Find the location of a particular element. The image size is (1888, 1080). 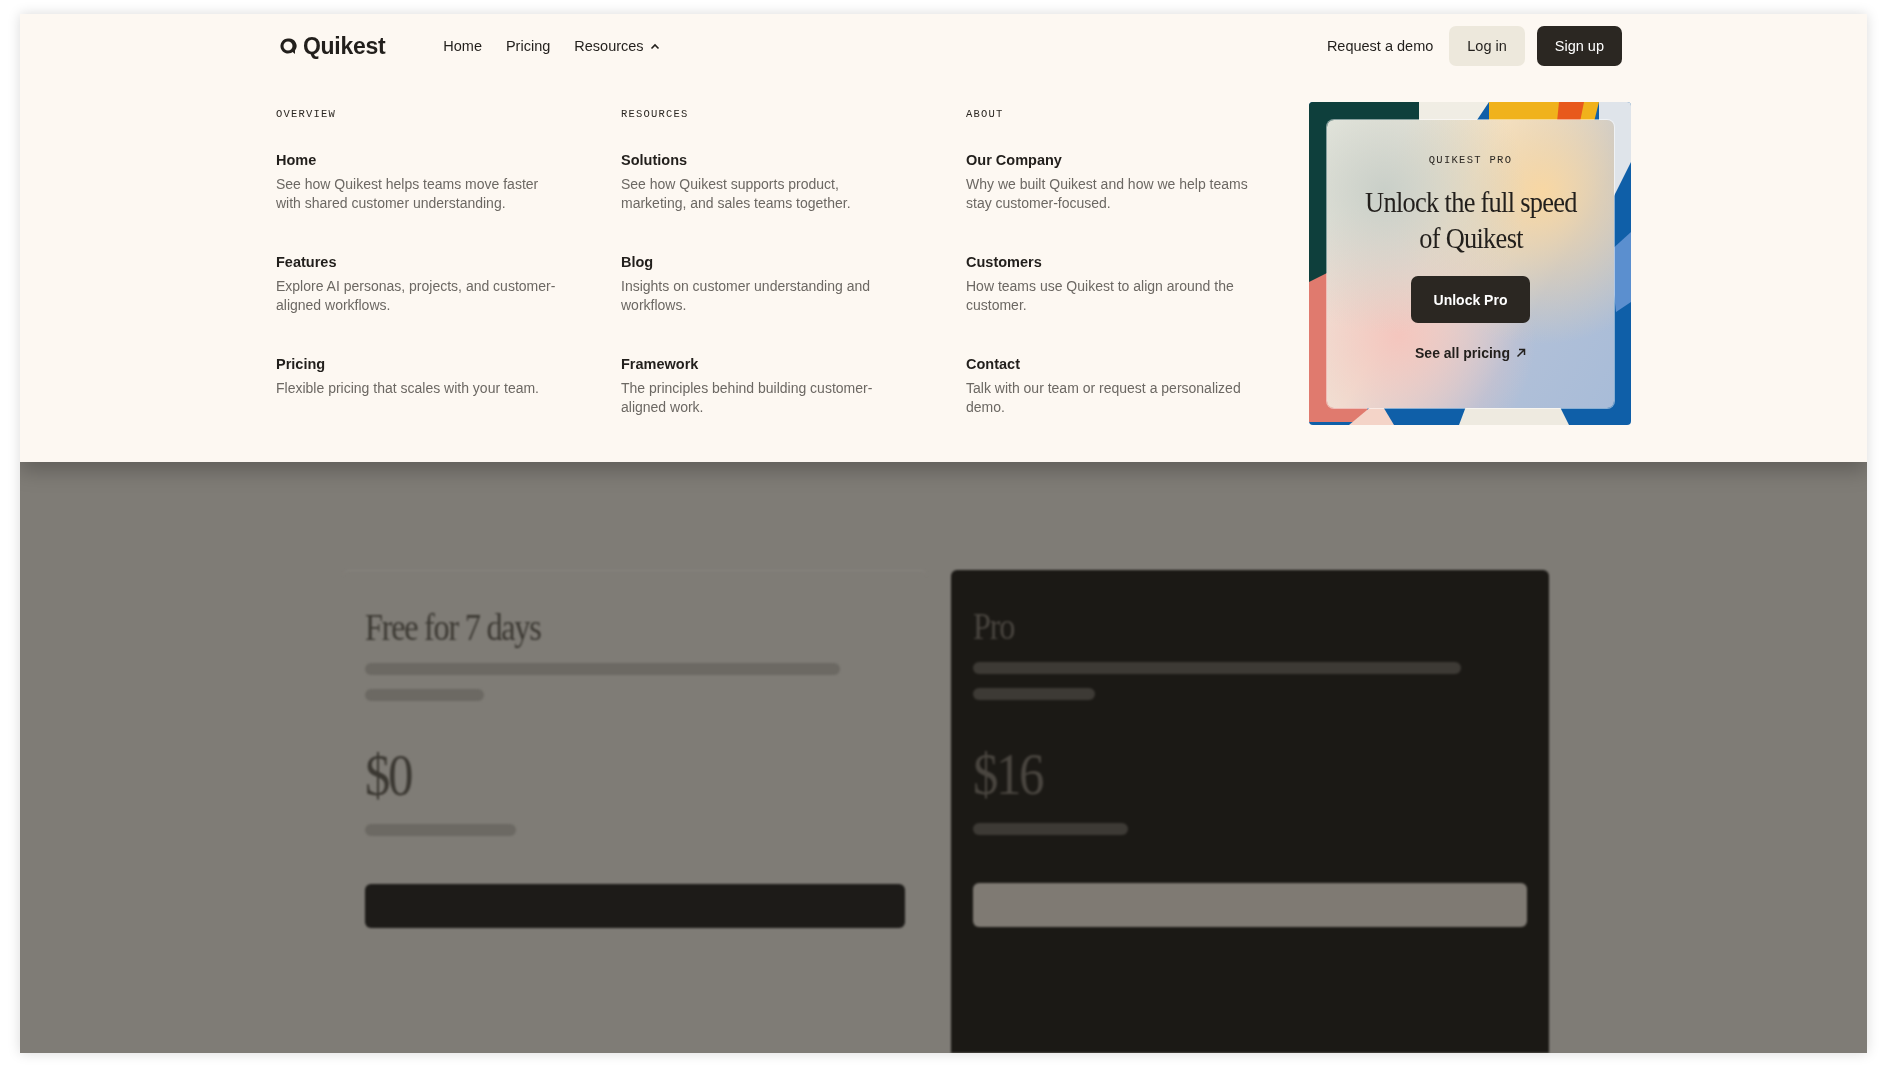

pricing-link: See all pricing is located at coordinates (1470, 353).